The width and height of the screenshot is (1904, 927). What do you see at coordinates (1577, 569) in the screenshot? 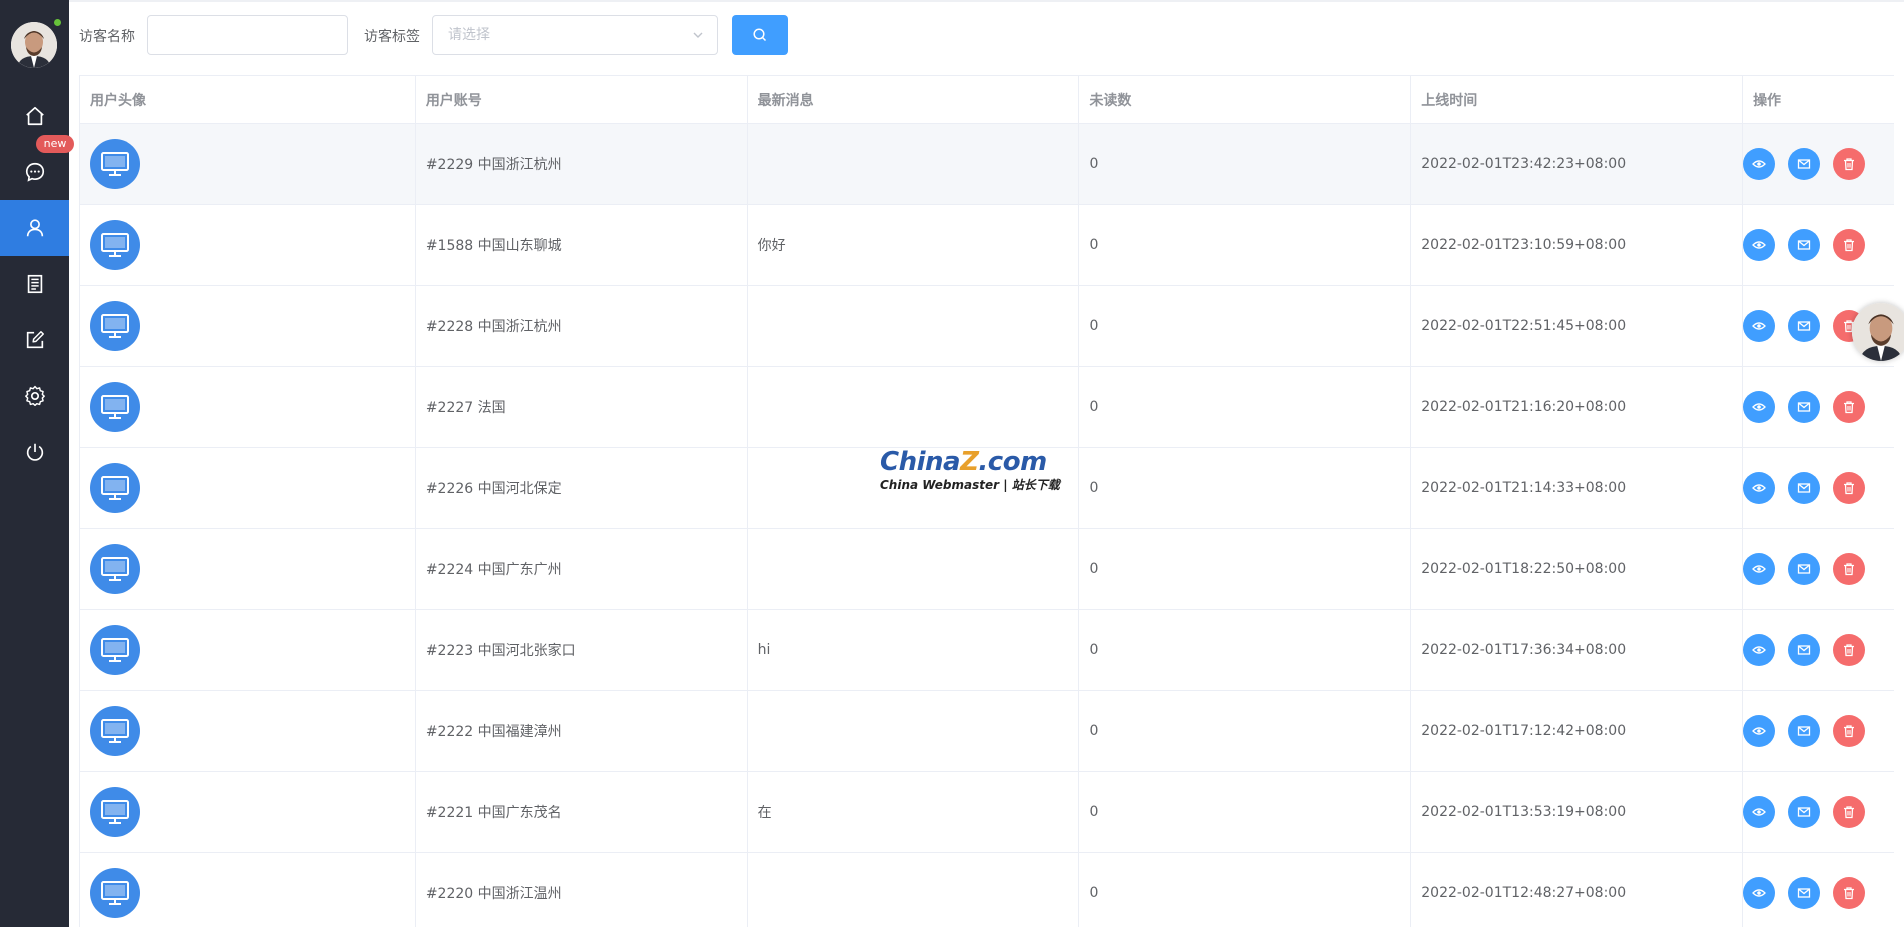
I see `online-time-cell: 2022-02-01T18:22:50+08:00` at bounding box center [1577, 569].